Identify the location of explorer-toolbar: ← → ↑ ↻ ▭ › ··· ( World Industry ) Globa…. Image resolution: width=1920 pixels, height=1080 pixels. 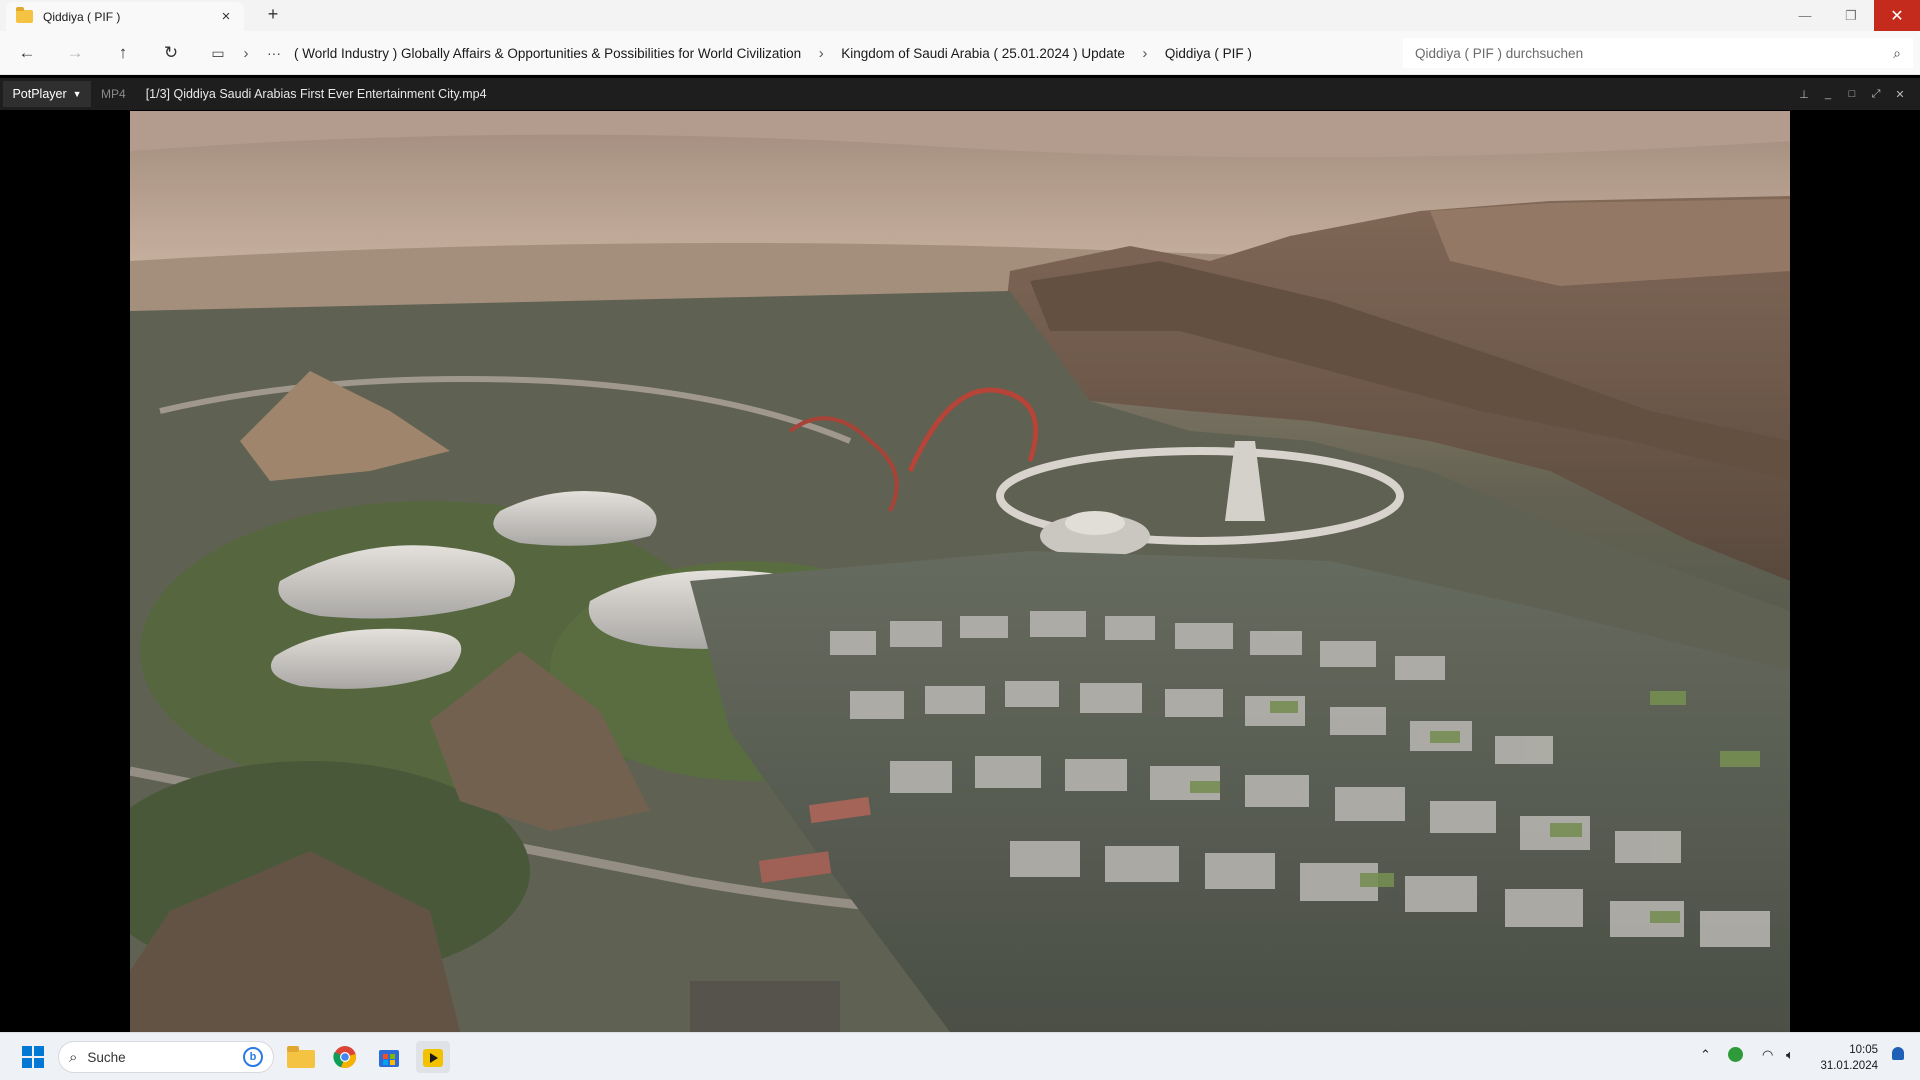
(960, 53).